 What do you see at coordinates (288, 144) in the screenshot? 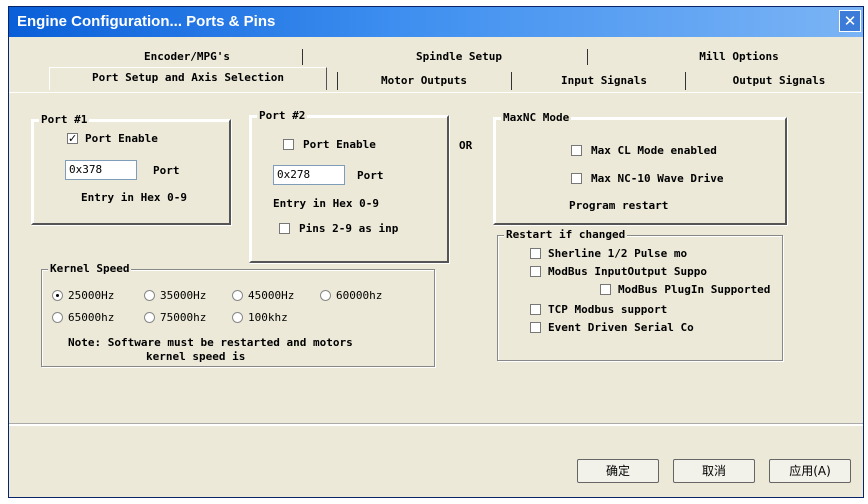
I see `port2-enable-checkbox` at bounding box center [288, 144].